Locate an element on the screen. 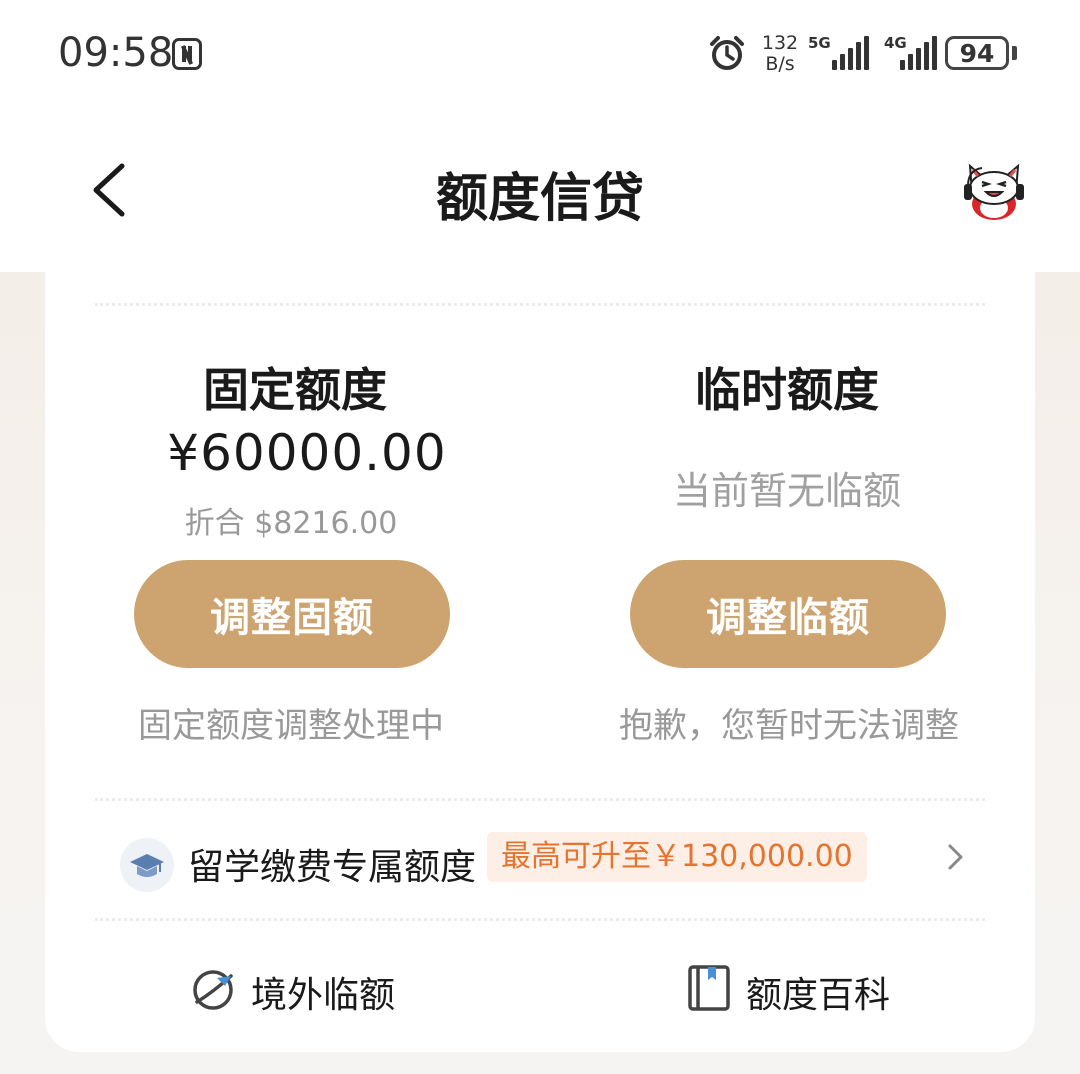 The image size is (1080, 1074). overseas-credit-label: 境外临额 is located at coordinates (323, 995).